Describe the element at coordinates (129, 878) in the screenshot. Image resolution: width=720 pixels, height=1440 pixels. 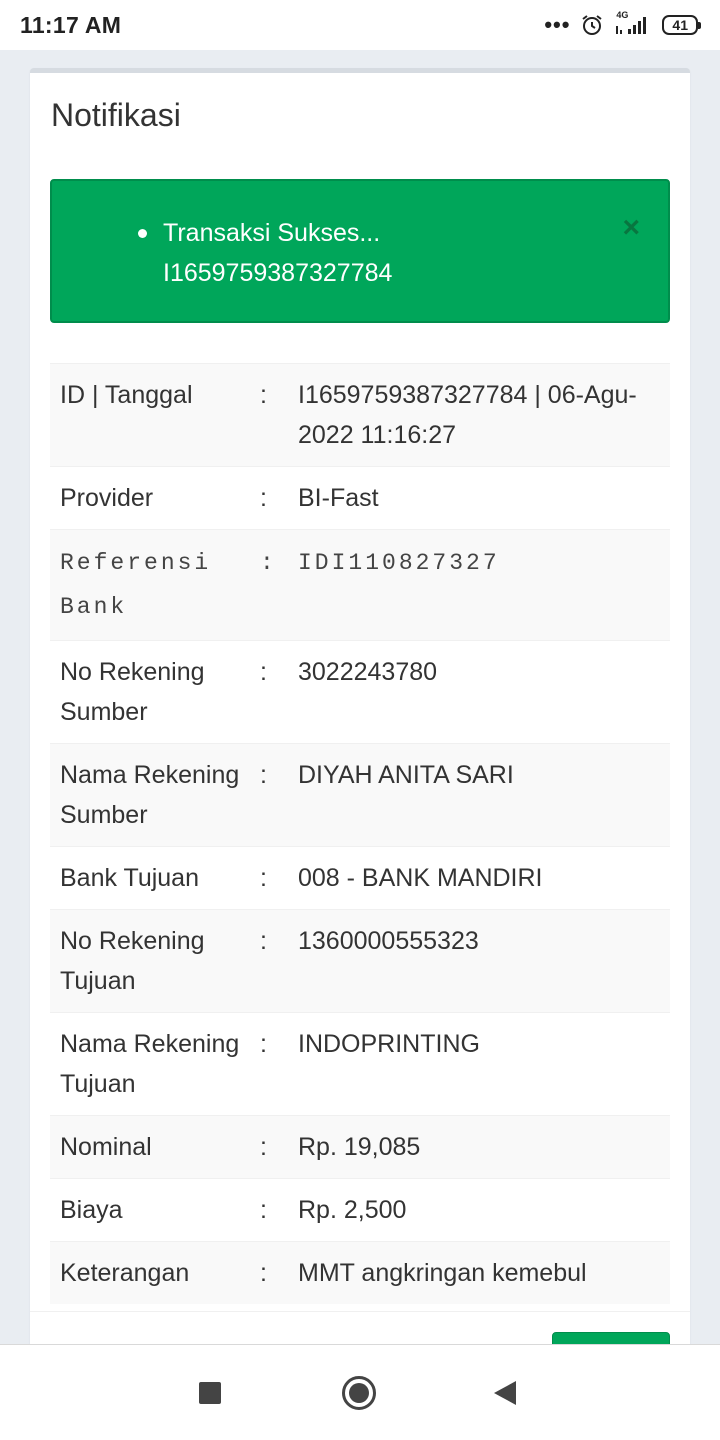
I see `row-label: Bank Tujuan` at that location.